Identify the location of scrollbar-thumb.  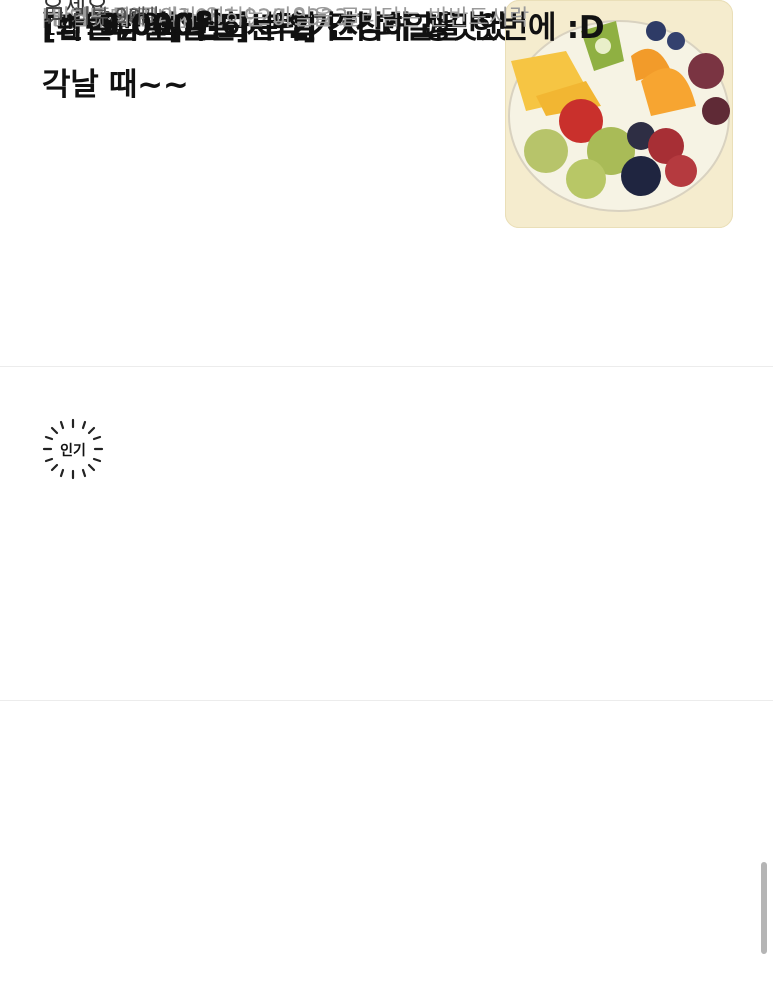
(764, 908).